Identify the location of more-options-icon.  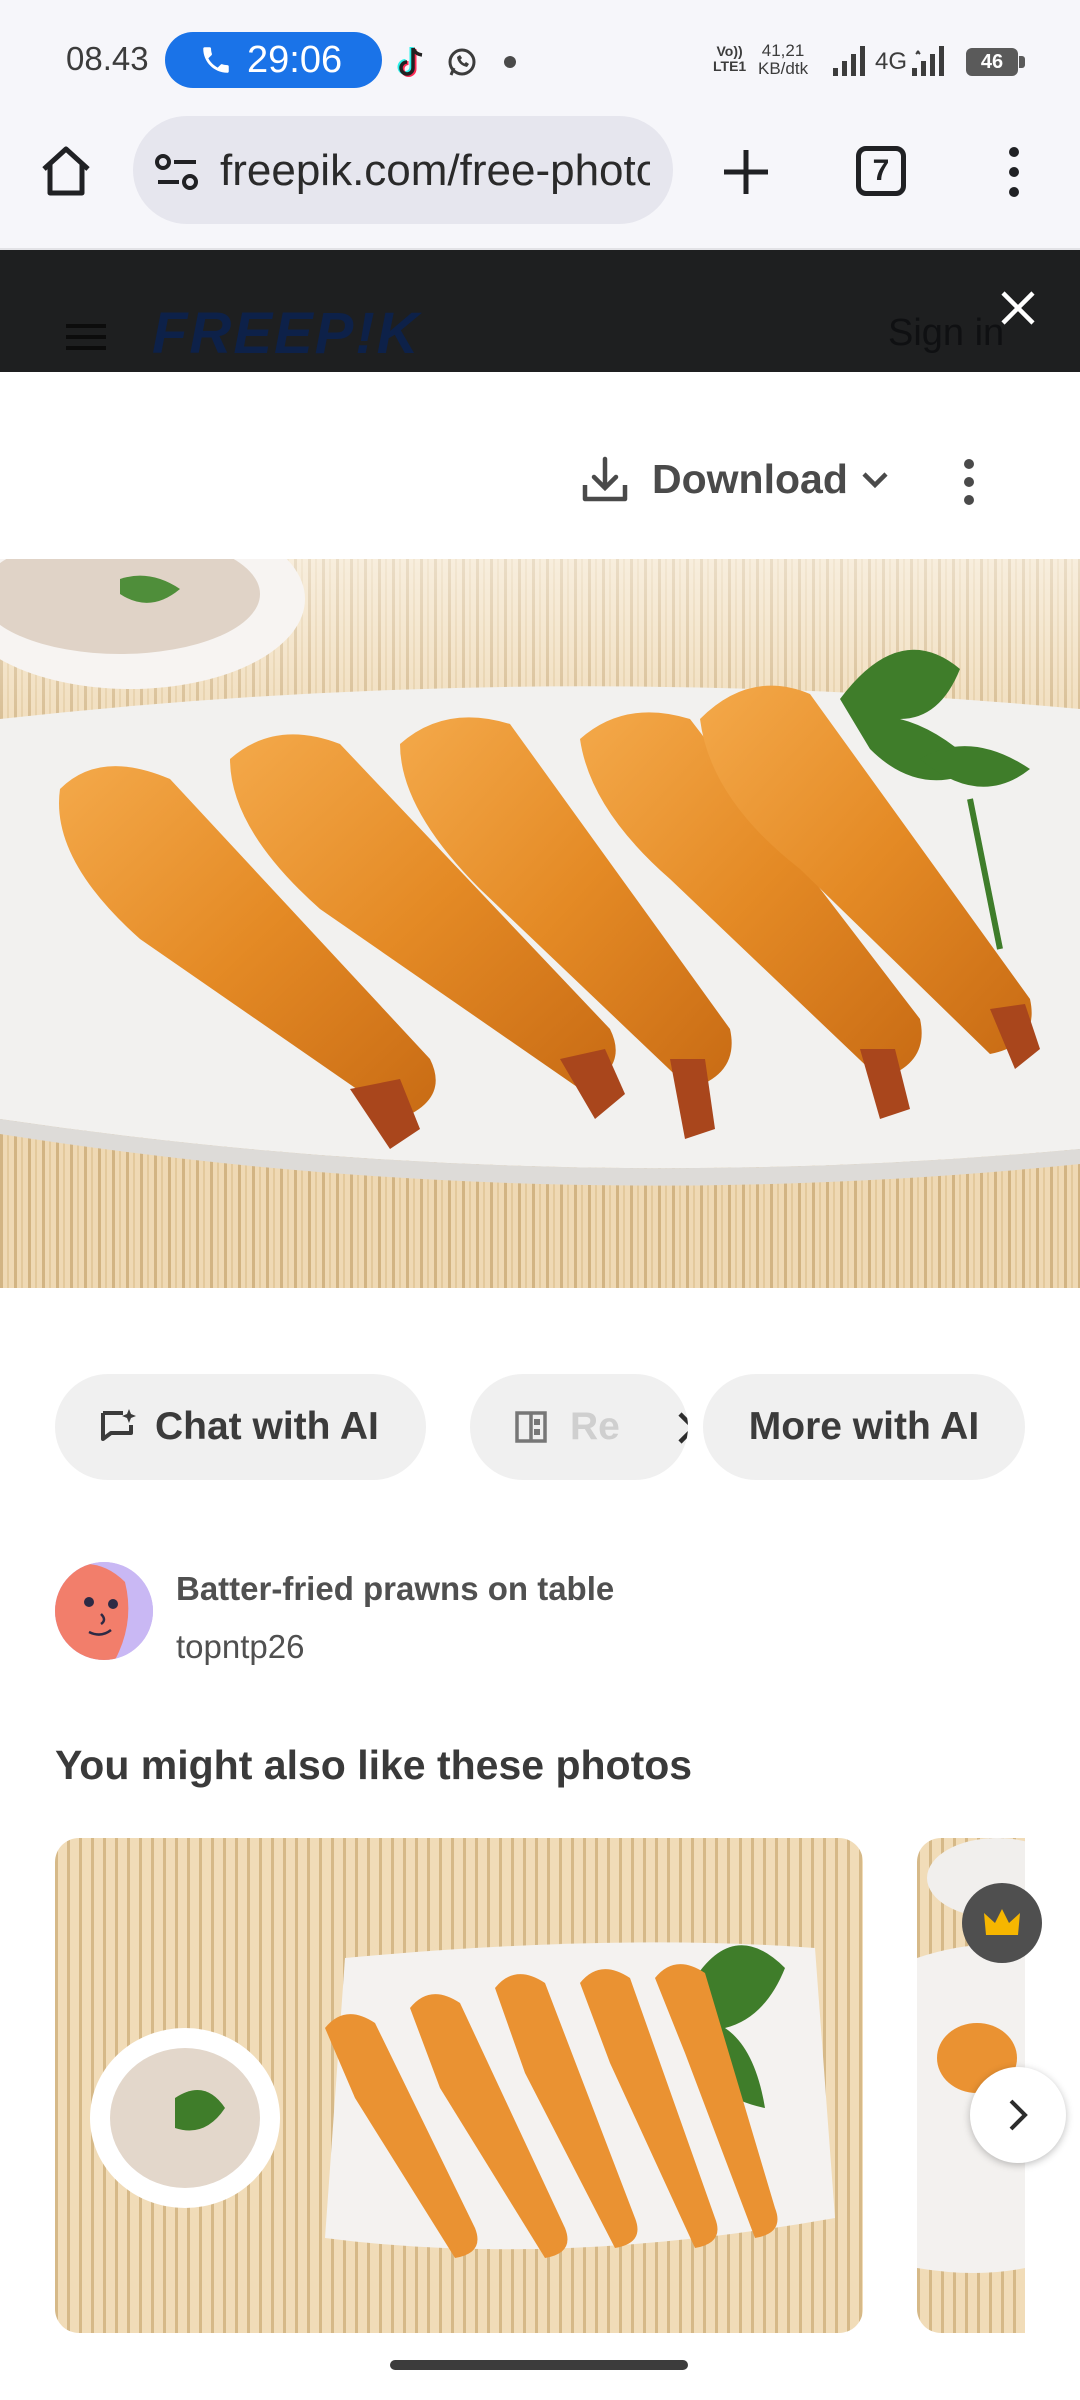
(969, 482).